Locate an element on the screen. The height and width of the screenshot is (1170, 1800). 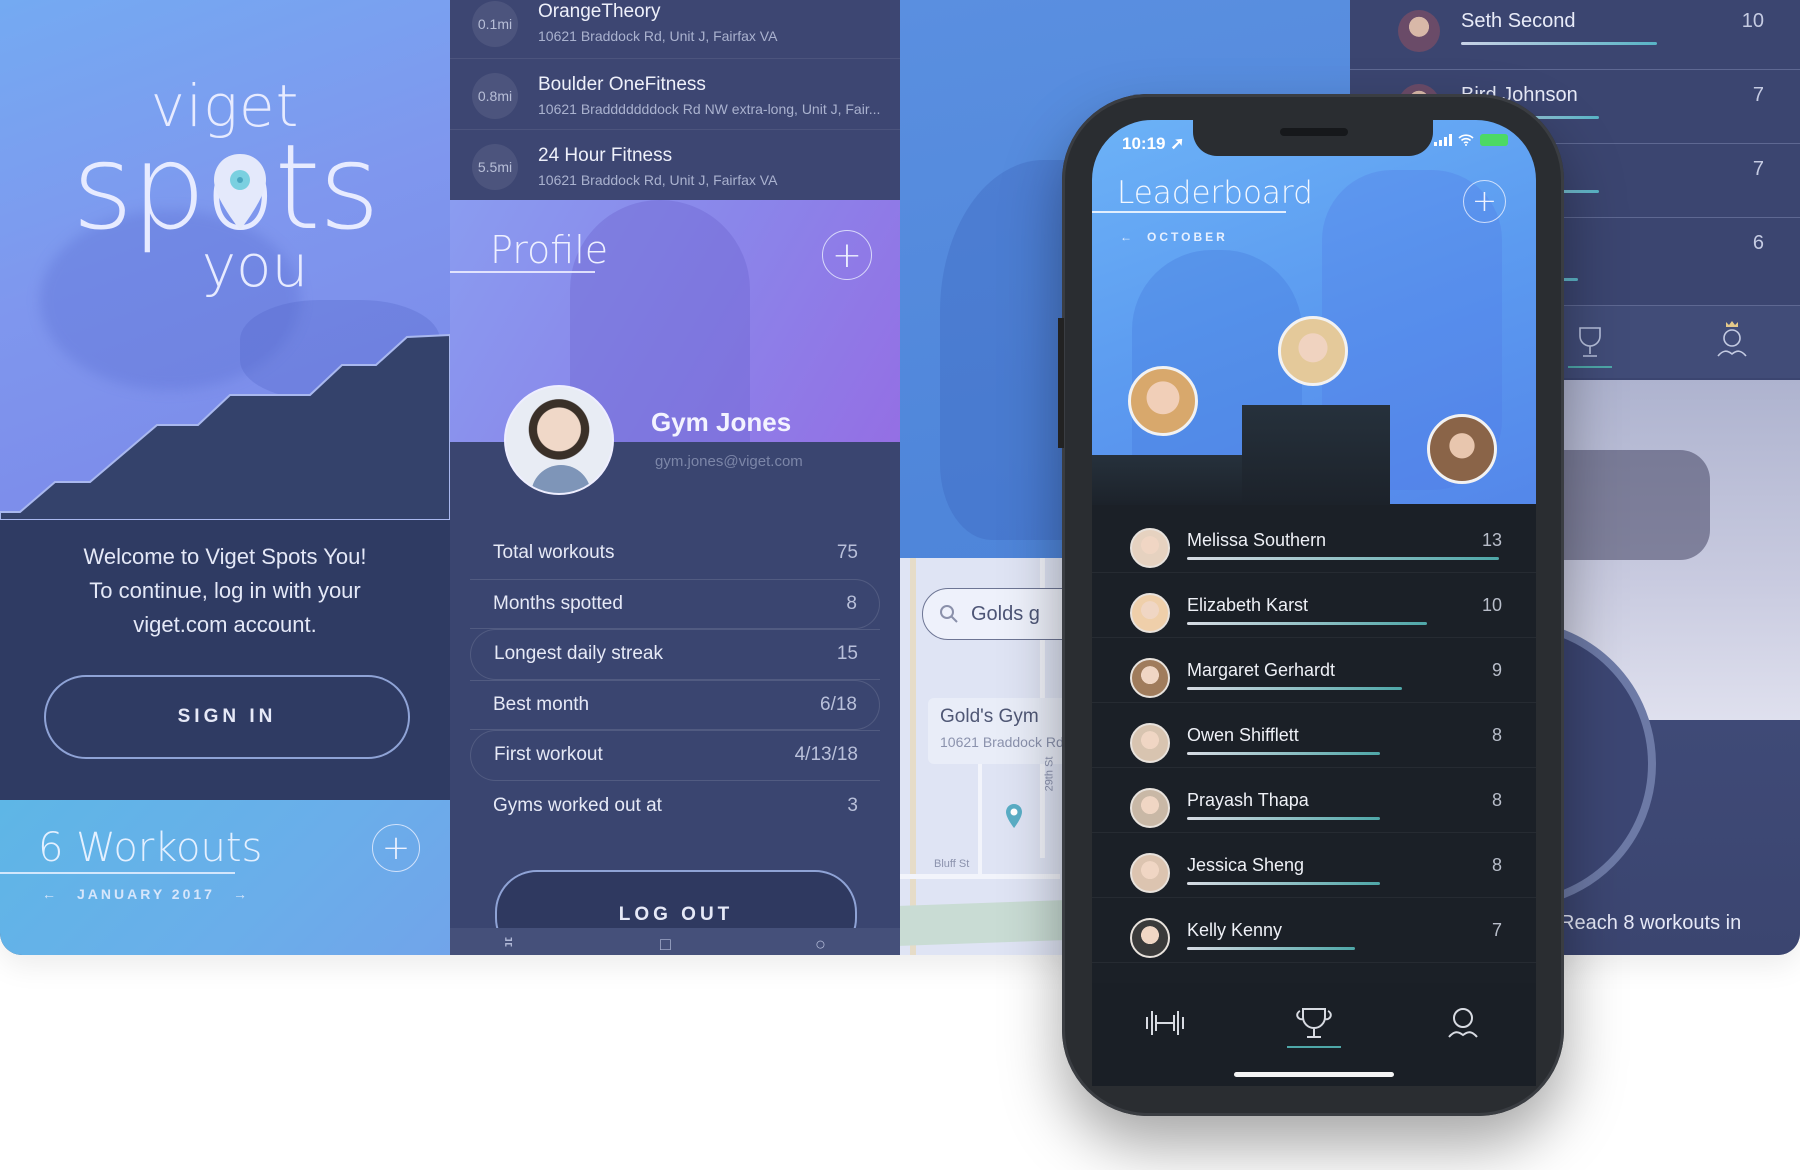
podium-avatar-first is located at coordinates (1313, 351).